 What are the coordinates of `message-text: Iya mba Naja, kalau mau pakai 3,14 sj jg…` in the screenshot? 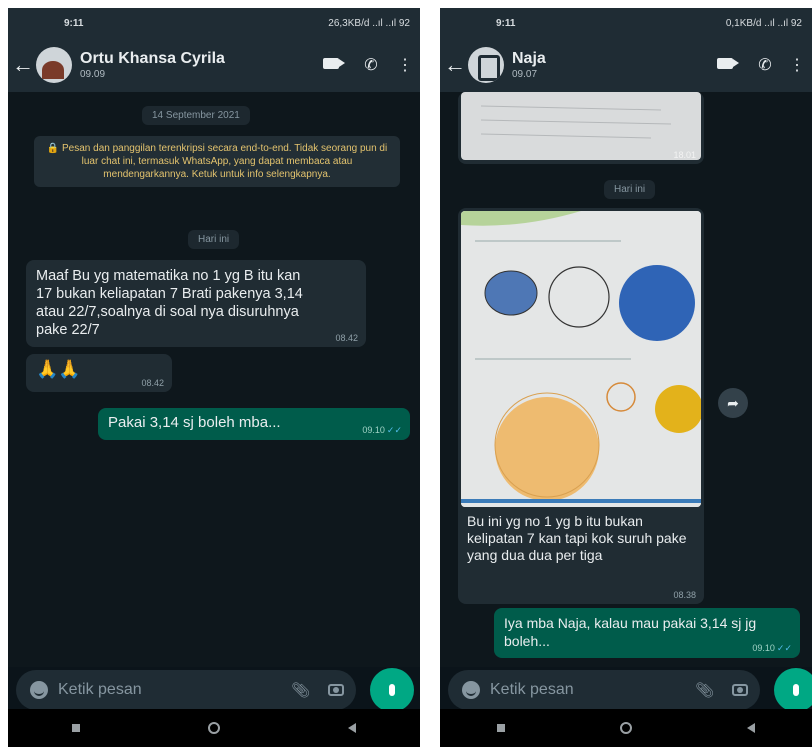 It's located at (630, 632).